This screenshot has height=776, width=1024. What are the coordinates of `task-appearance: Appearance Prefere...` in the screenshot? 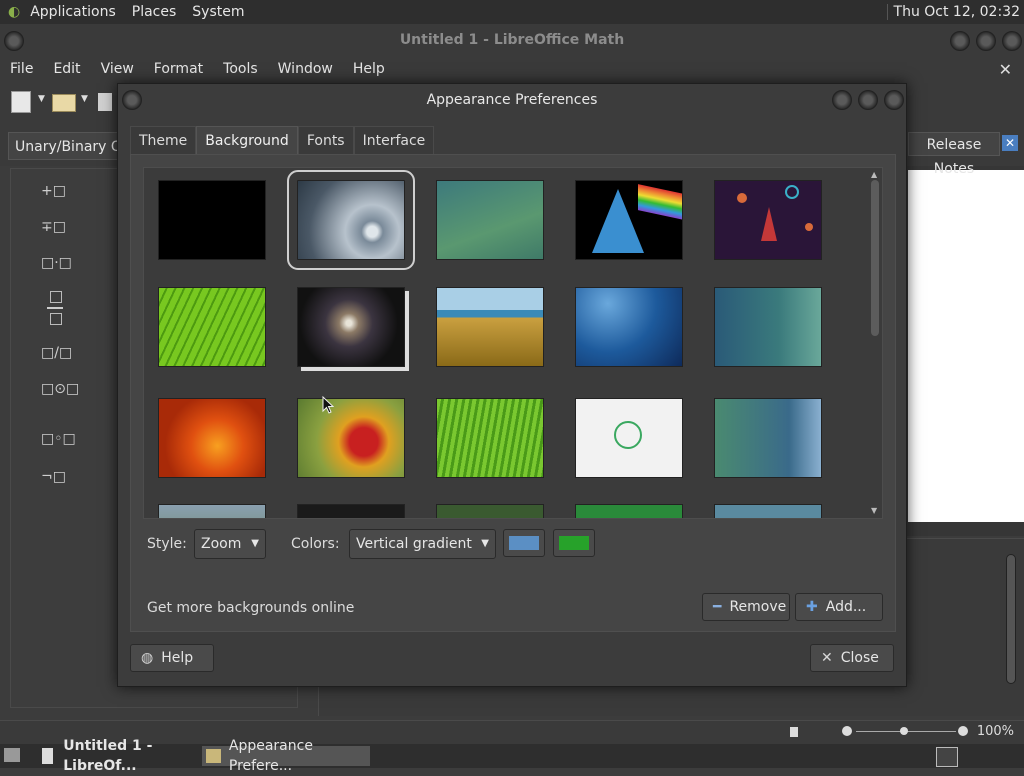 It's located at (286, 756).